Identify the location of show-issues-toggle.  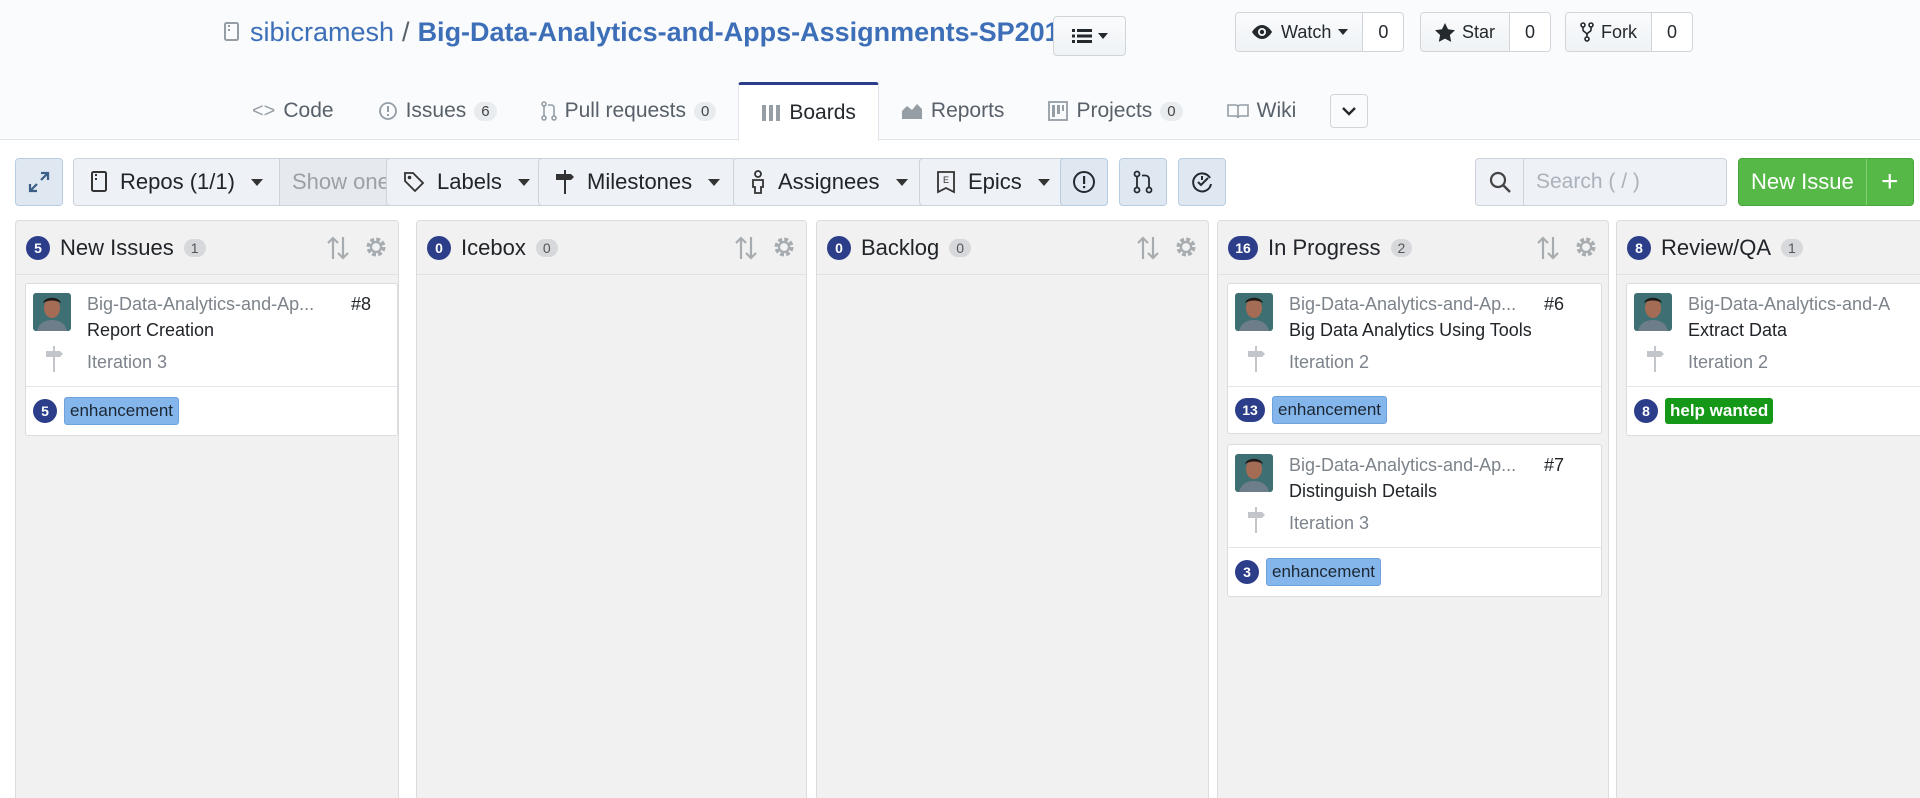
(1084, 182).